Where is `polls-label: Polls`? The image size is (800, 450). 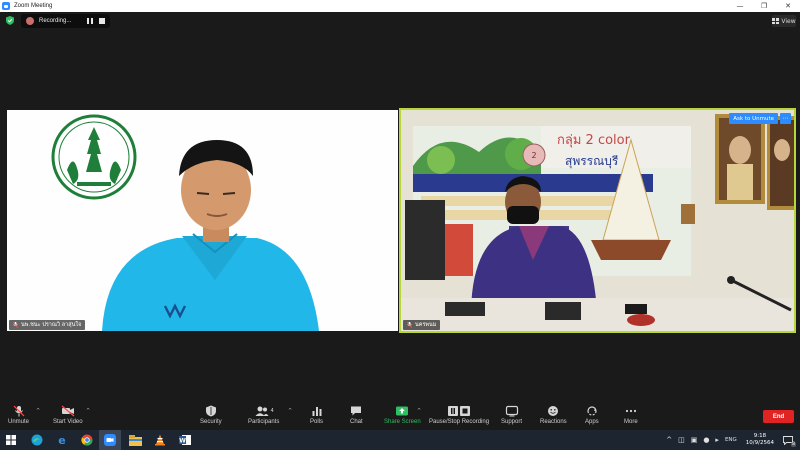 polls-label: Polls is located at coordinates (317, 422).